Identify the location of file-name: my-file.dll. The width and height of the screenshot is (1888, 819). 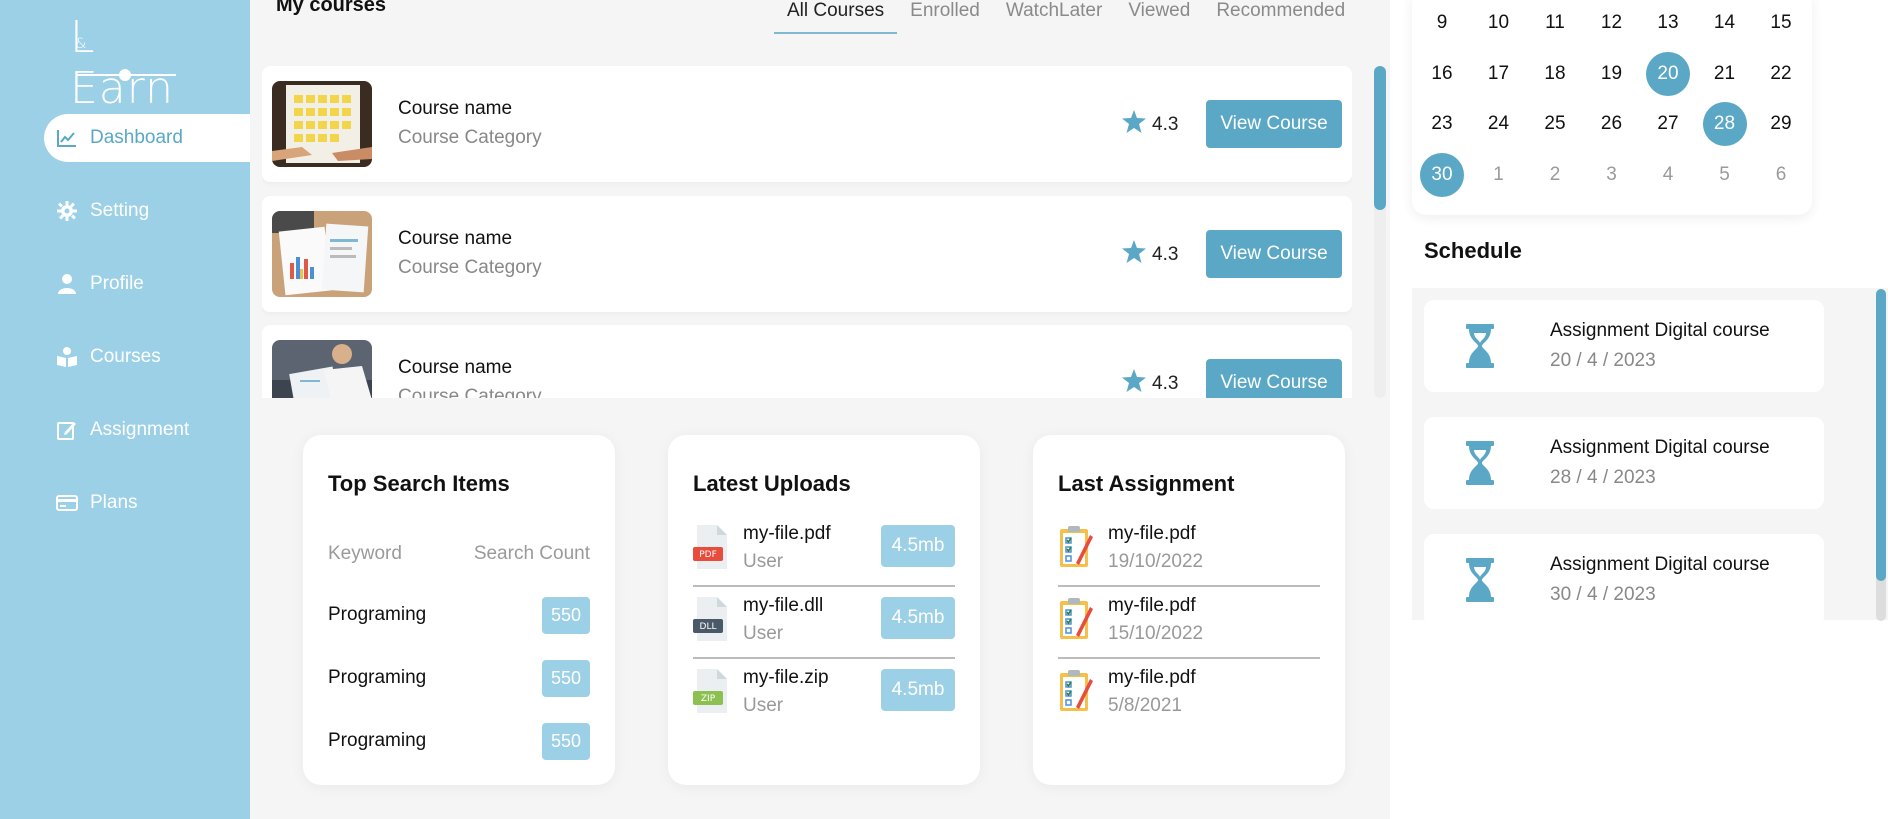
(783, 605).